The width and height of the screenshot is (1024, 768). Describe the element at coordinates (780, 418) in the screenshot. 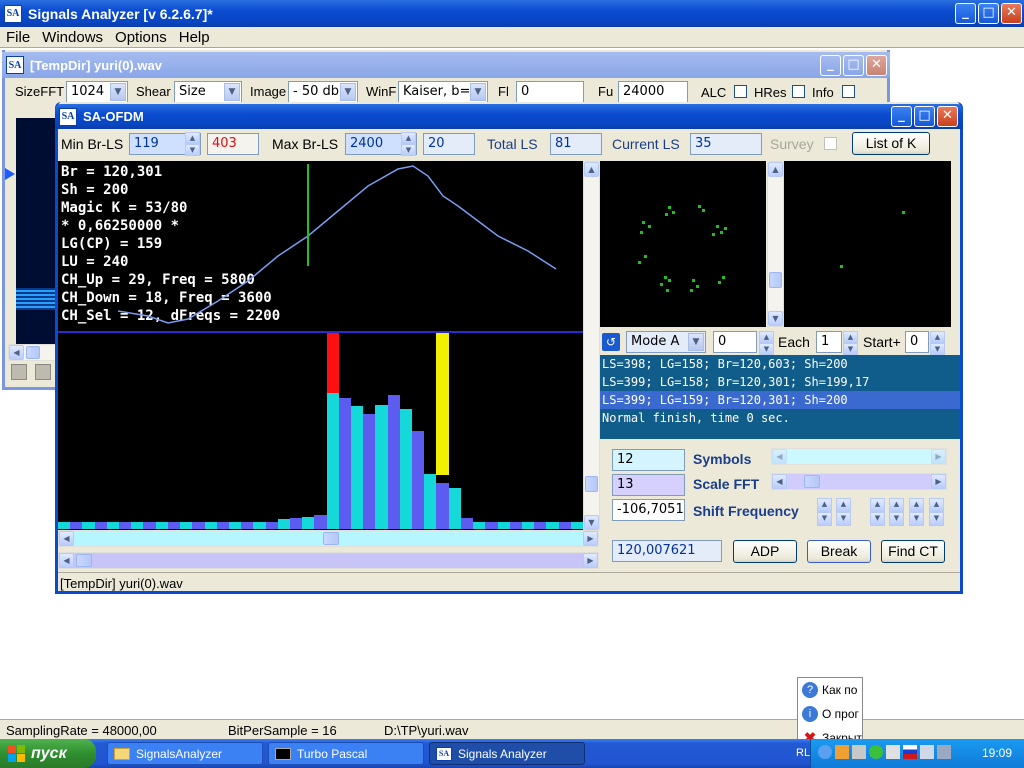

I see `log-line: Normal finish, time 0 sec.` at that location.